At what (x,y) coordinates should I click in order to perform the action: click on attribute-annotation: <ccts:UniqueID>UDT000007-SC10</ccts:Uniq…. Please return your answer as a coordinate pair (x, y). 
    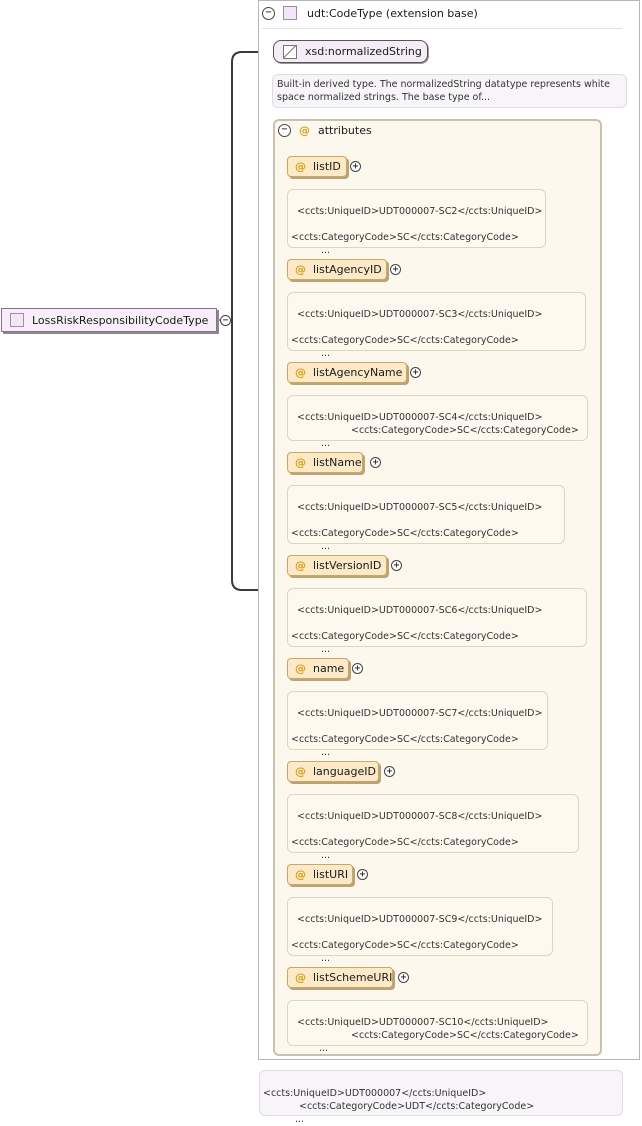
    Looking at the image, I should click on (437, 1027).